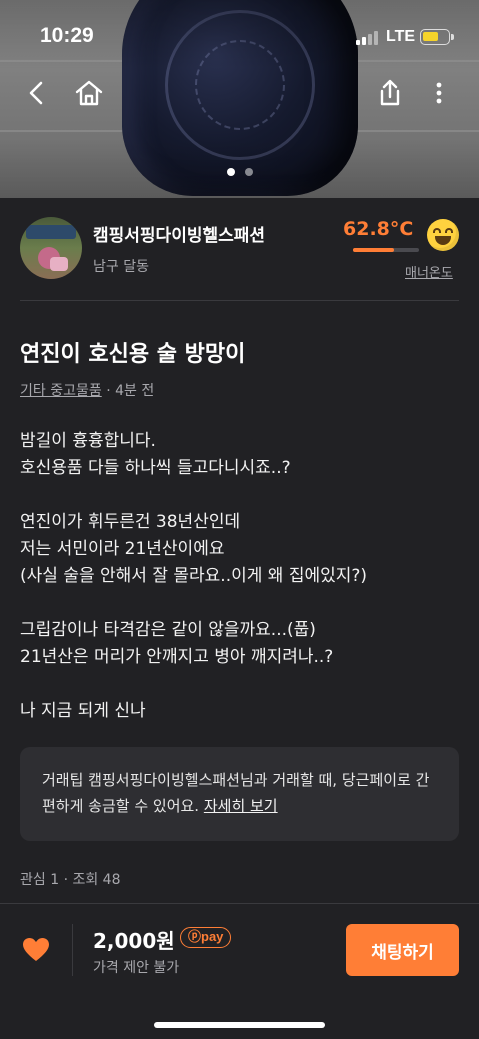 This screenshot has height=1039, width=479. I want to click on pay-badge: ⓟpay, so click(206, 937).